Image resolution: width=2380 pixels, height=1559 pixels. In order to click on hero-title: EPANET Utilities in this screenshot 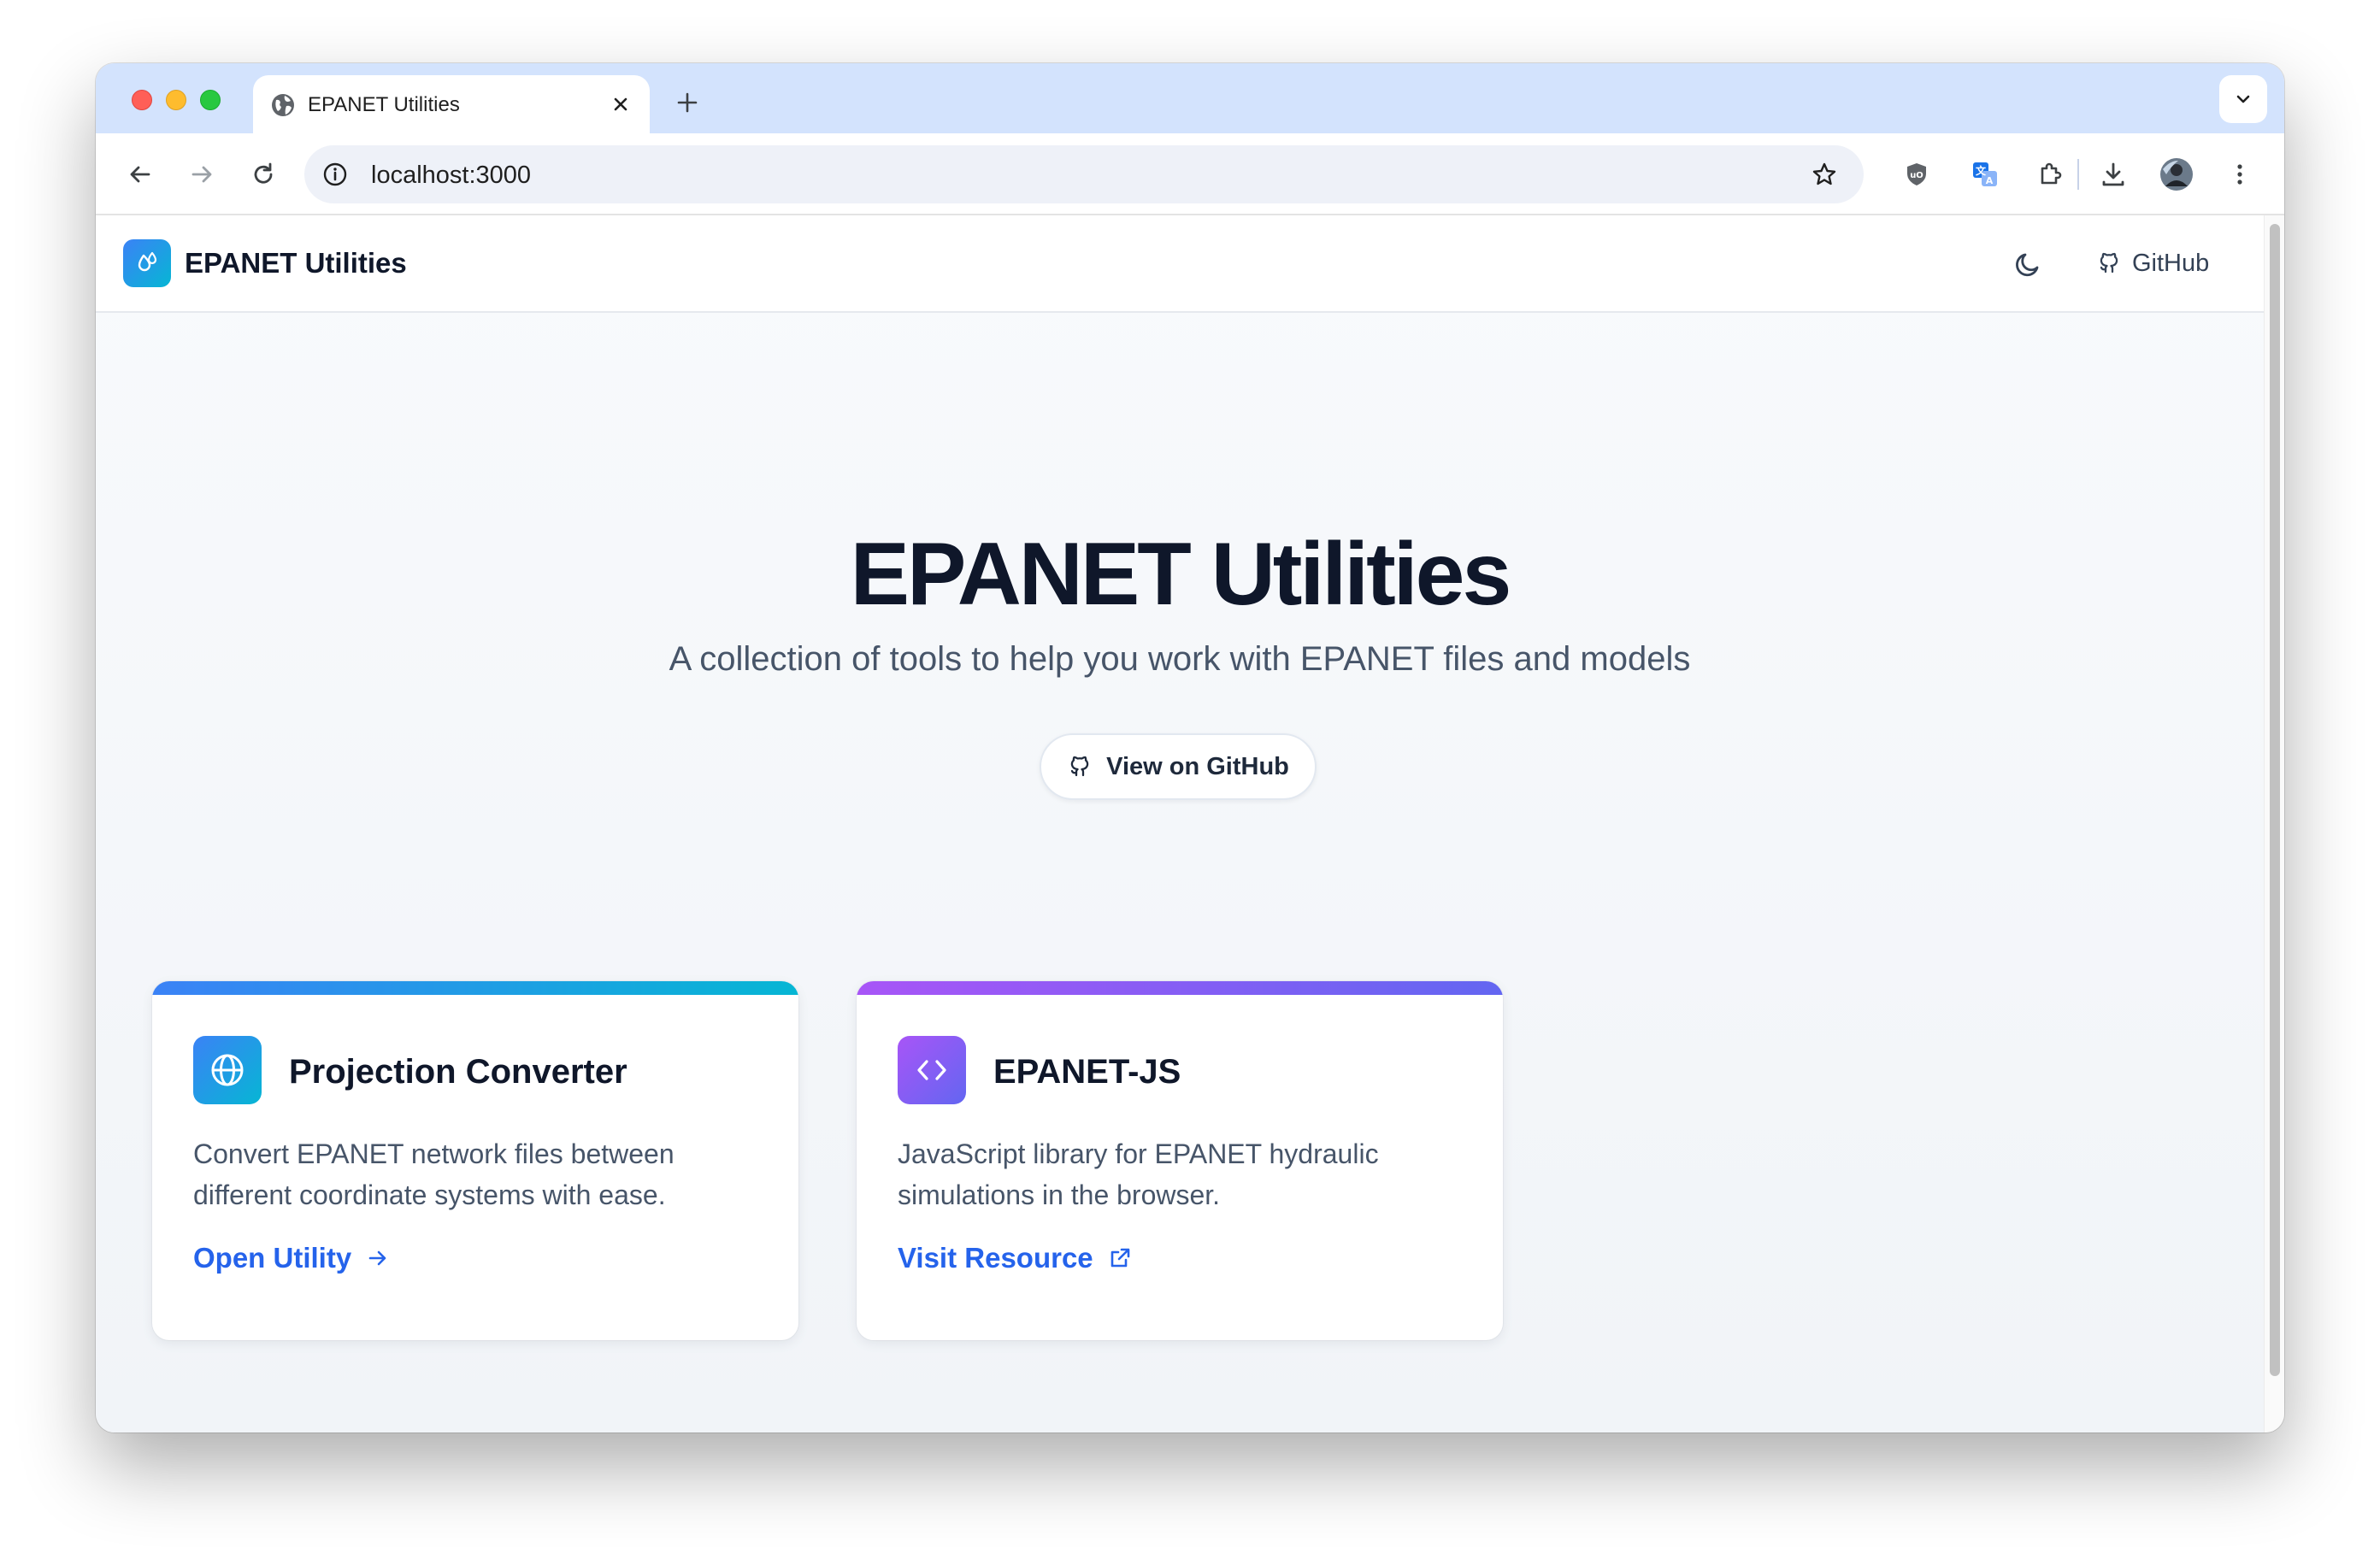, I will do `click(1181, 574)`.